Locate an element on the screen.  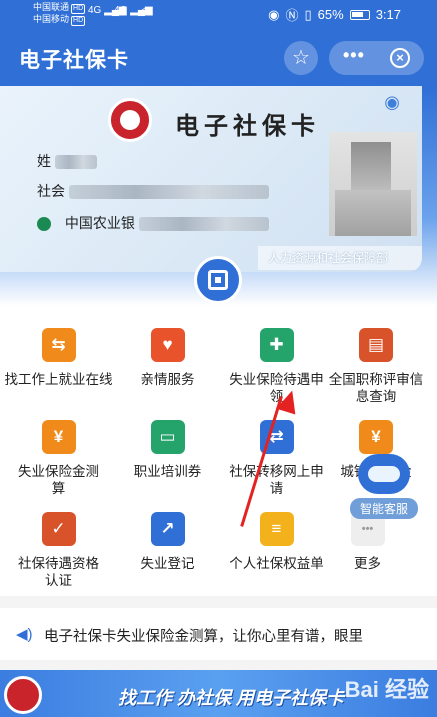
carrier-info: 中国联通 HD 中国移动 HD is located at coordinates (59, 14).